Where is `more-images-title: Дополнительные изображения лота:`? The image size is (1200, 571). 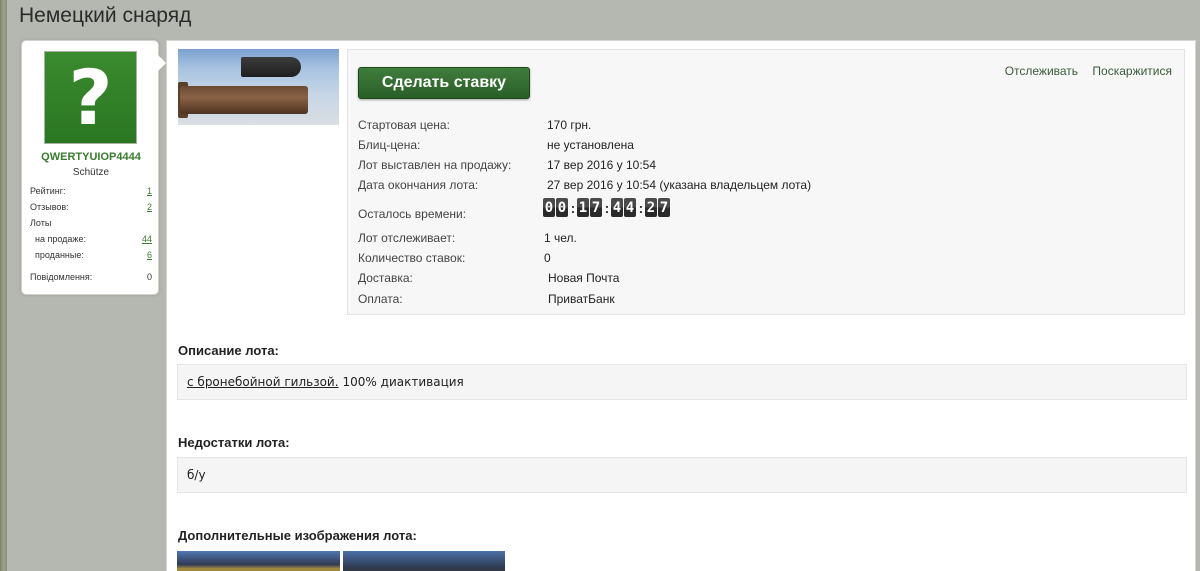 more-images-title: Дополнительные изображения лота: is located at coordinates (297, 535).